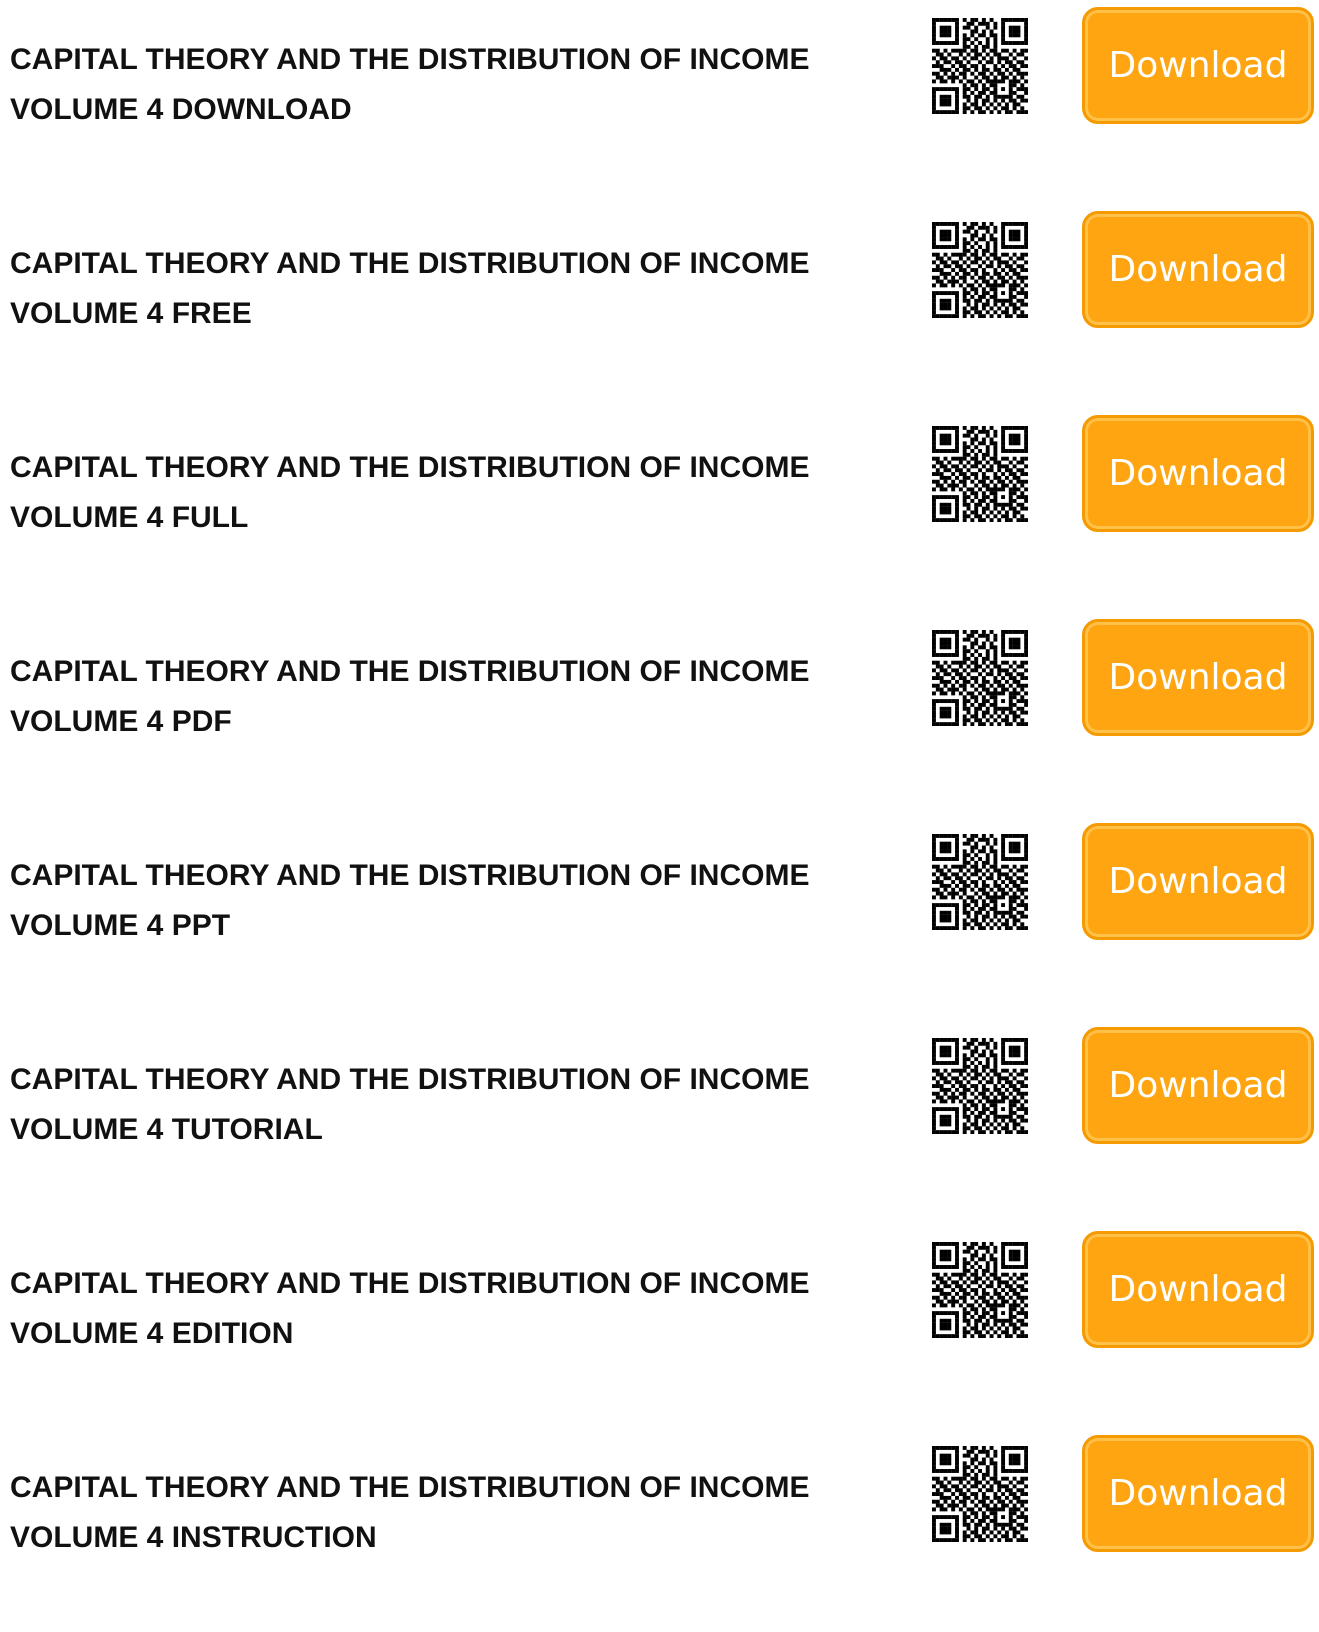 This screenshot has height=1632, width=1319. Describe the element at coordinates (121, 721) in the screenshot. I see `item-title-line2: VOLUME 4 PDF` at that location.